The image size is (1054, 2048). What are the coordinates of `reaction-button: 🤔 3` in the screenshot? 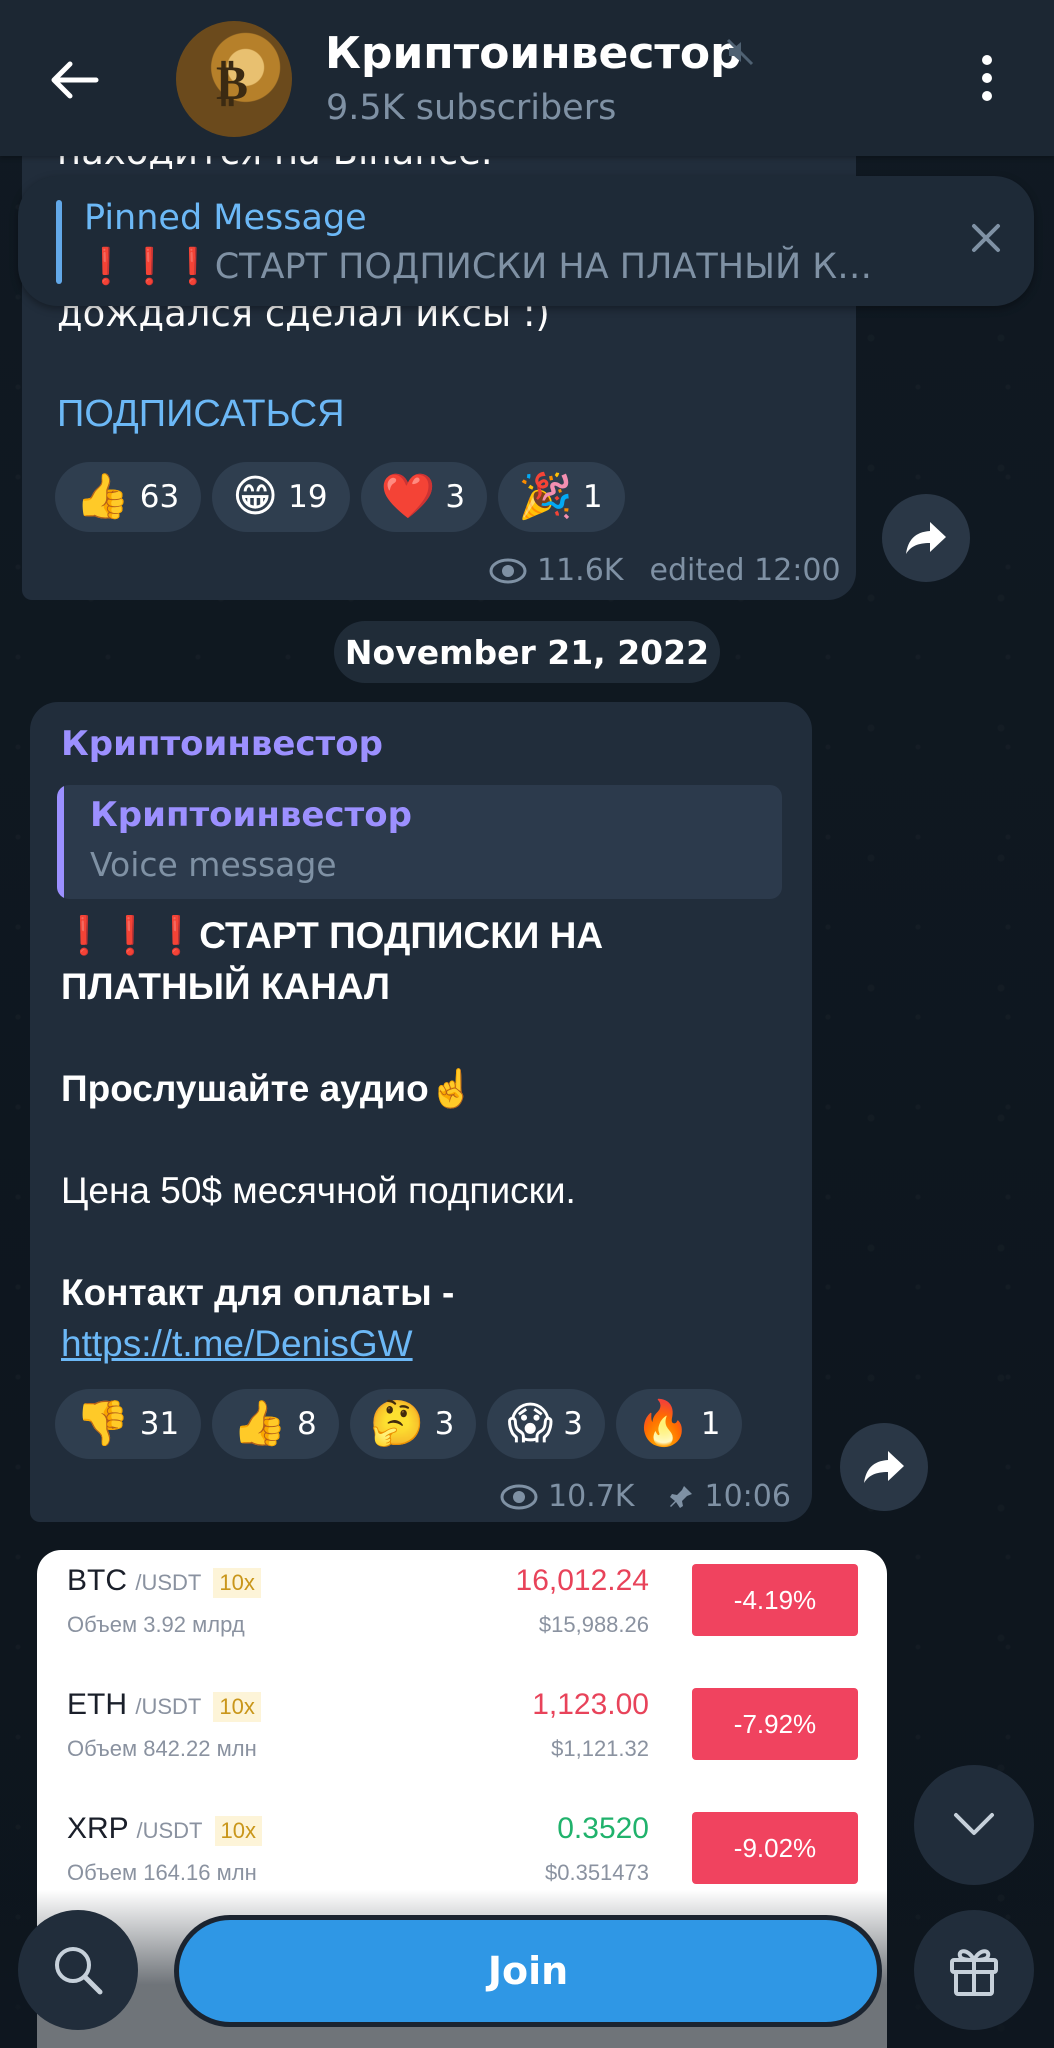 It's located at (413, 1424).